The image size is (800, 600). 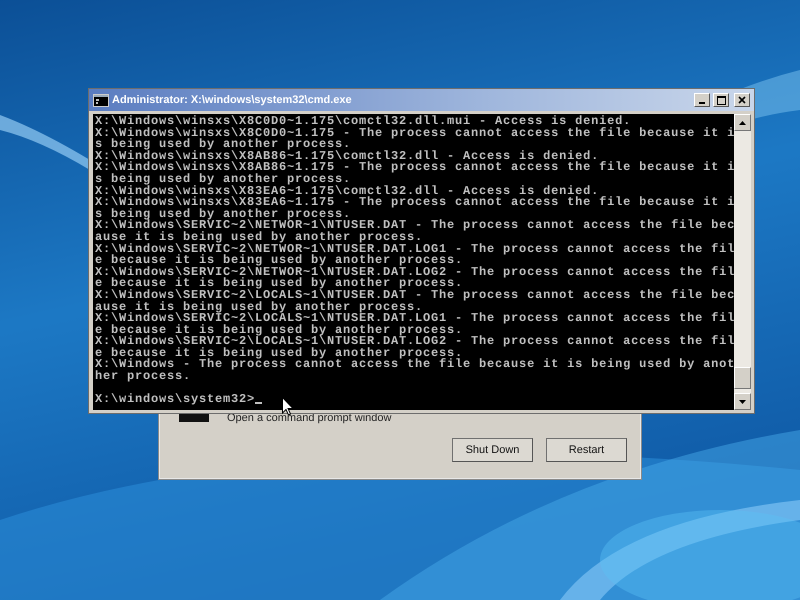 What do you see at coordinates (702, 100) in the screenshot?
I see `minimize-button` at bounding box center [702, 100].